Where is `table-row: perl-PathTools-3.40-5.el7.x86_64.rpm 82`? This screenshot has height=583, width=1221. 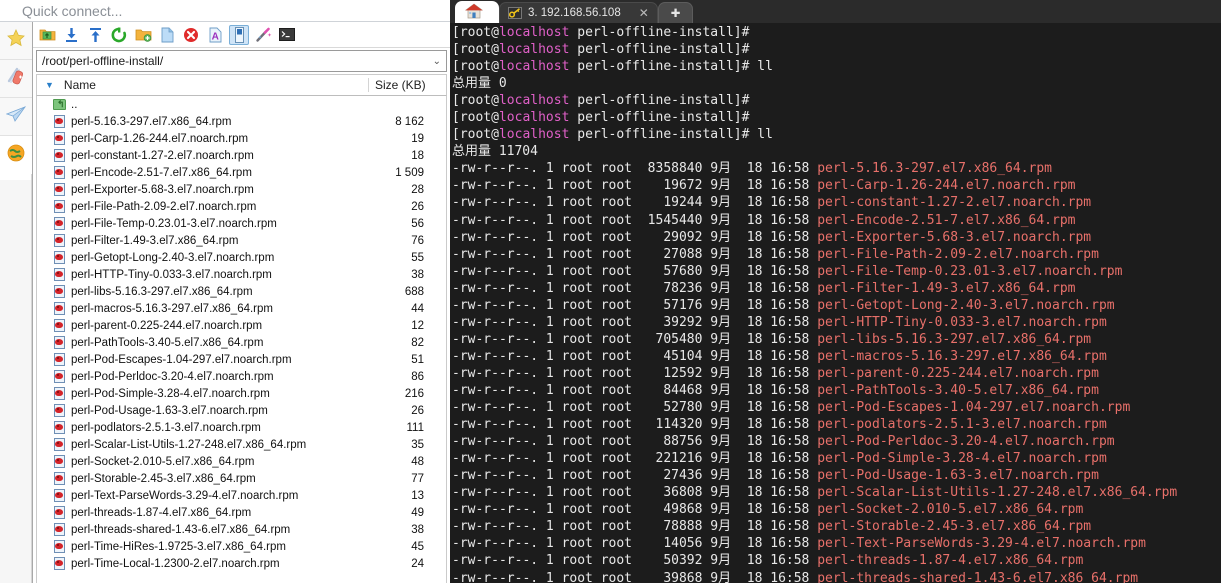
table-row: perl-PathTools-3.40-5.el7.x86_64.rpm 82 is located at coordinates (241, 342).